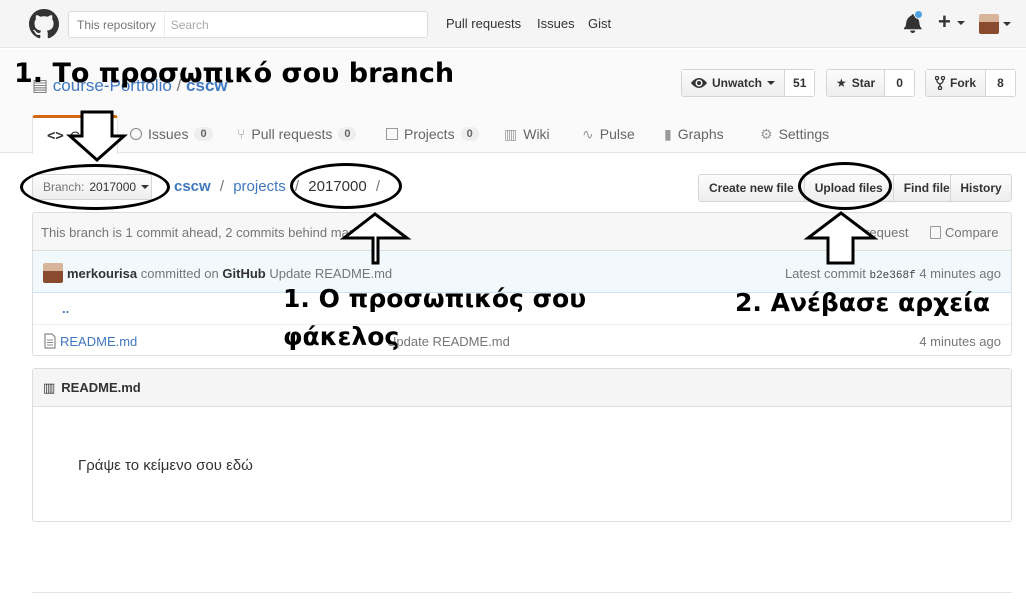 The image size is (1026, 600). Describe the element at coordinates (981, 188) in the screenshot. I see `history-button: History` at that location.